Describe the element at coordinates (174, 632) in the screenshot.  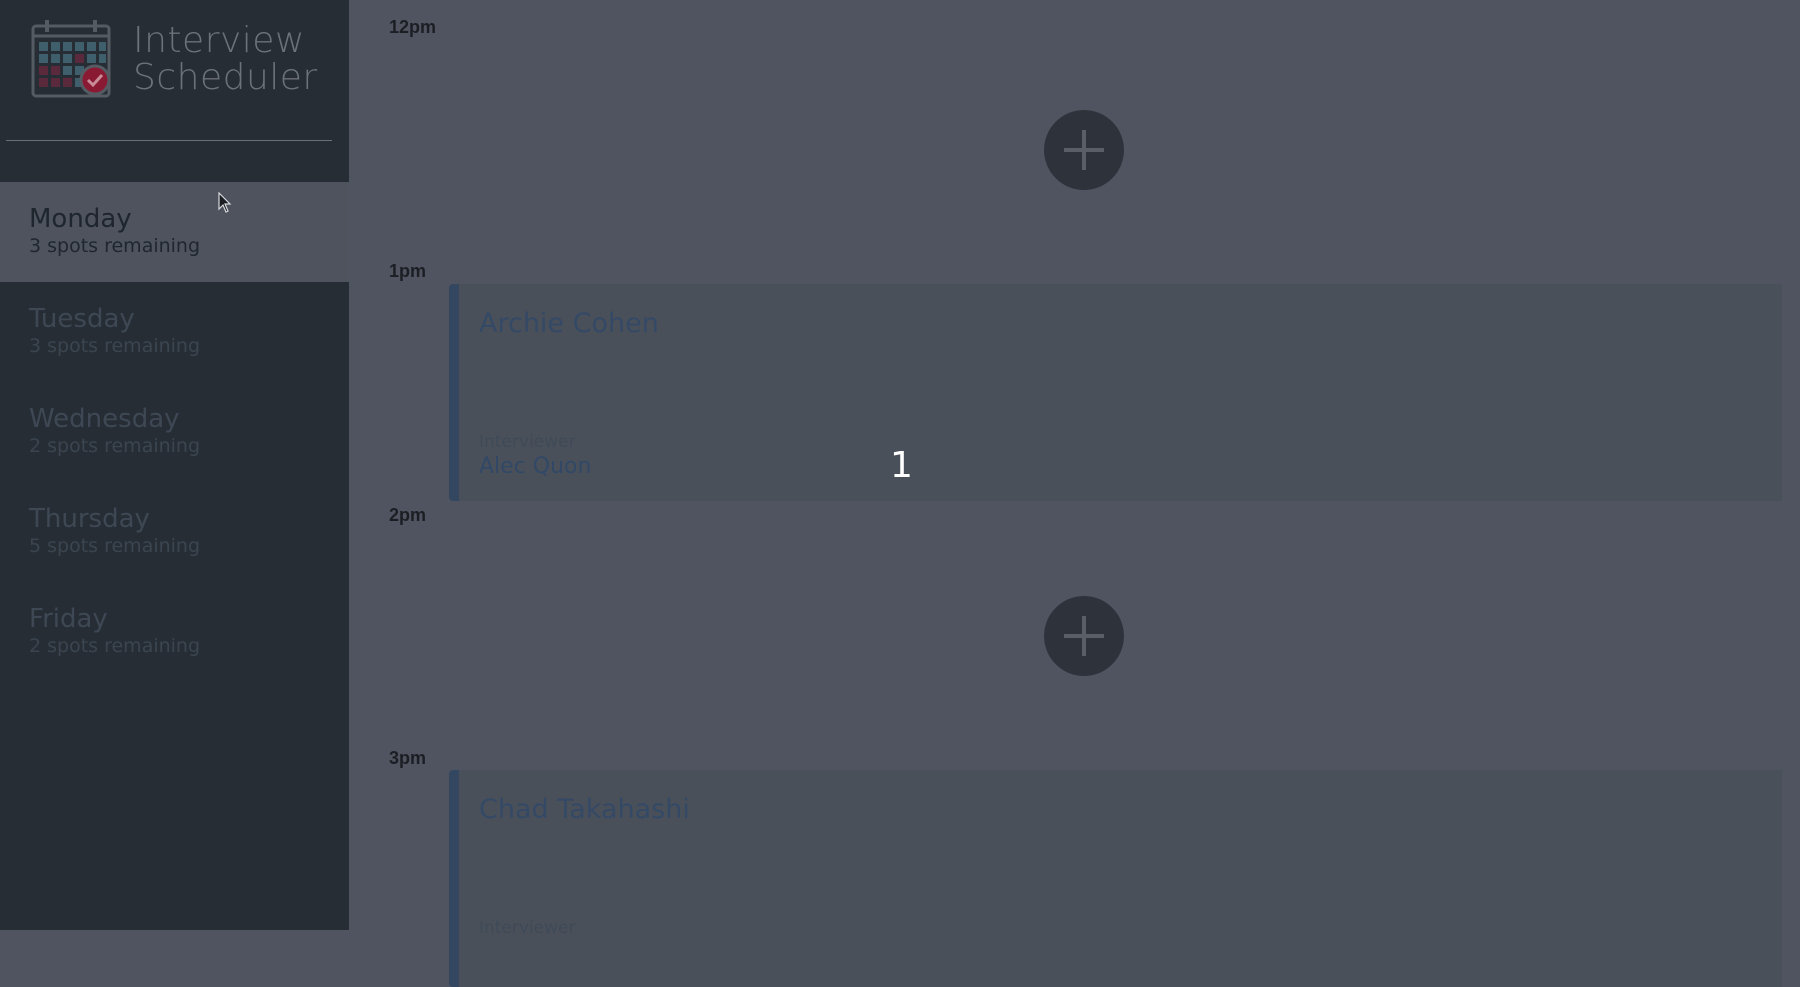
I see `day-item-friday: Friday 2 spots remaining` at that location.